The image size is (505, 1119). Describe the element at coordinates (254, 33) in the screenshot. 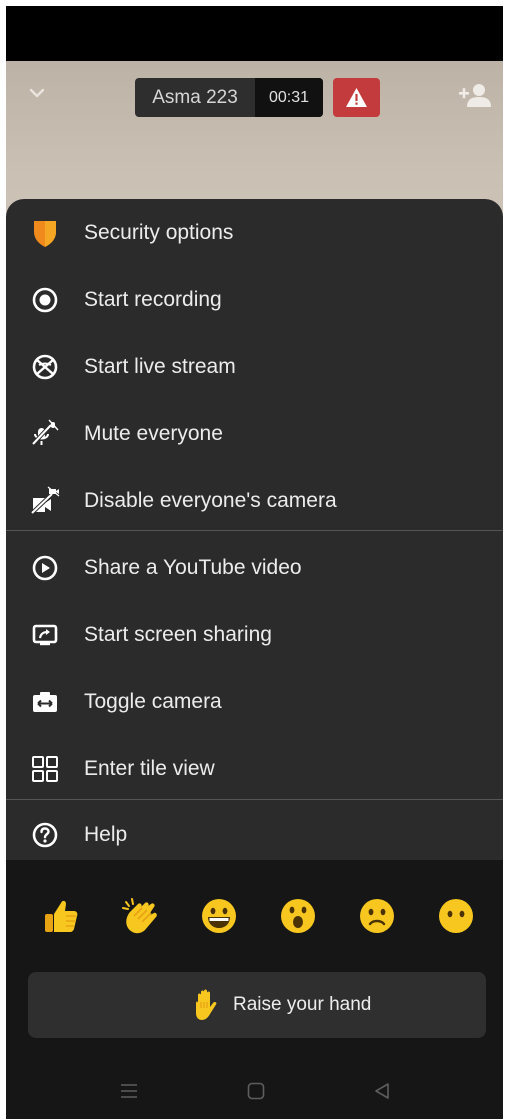

I see `status-bar` at that location.